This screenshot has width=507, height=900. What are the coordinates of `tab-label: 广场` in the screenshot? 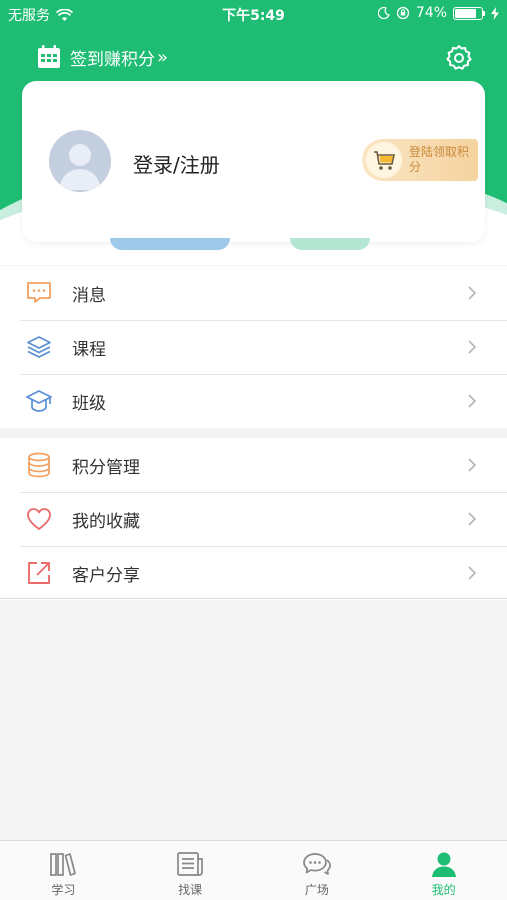 It's located at (316, 890).